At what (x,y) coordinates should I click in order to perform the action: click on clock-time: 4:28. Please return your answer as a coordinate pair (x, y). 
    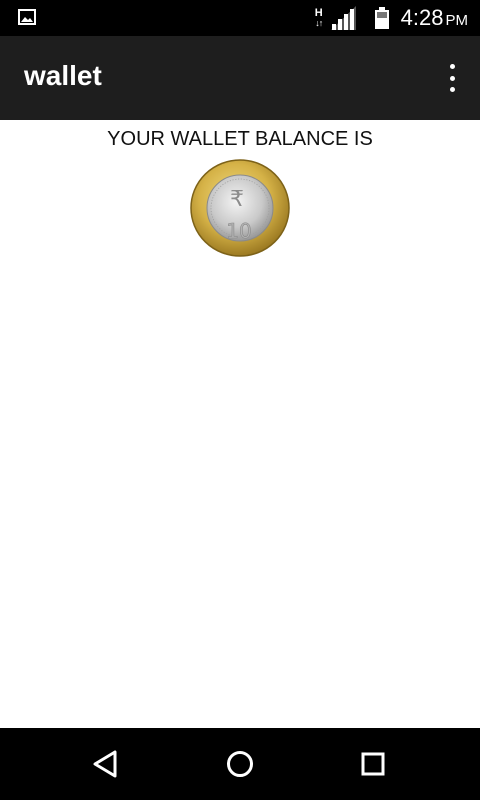
    Looking at the image, I should click on (422, 17).